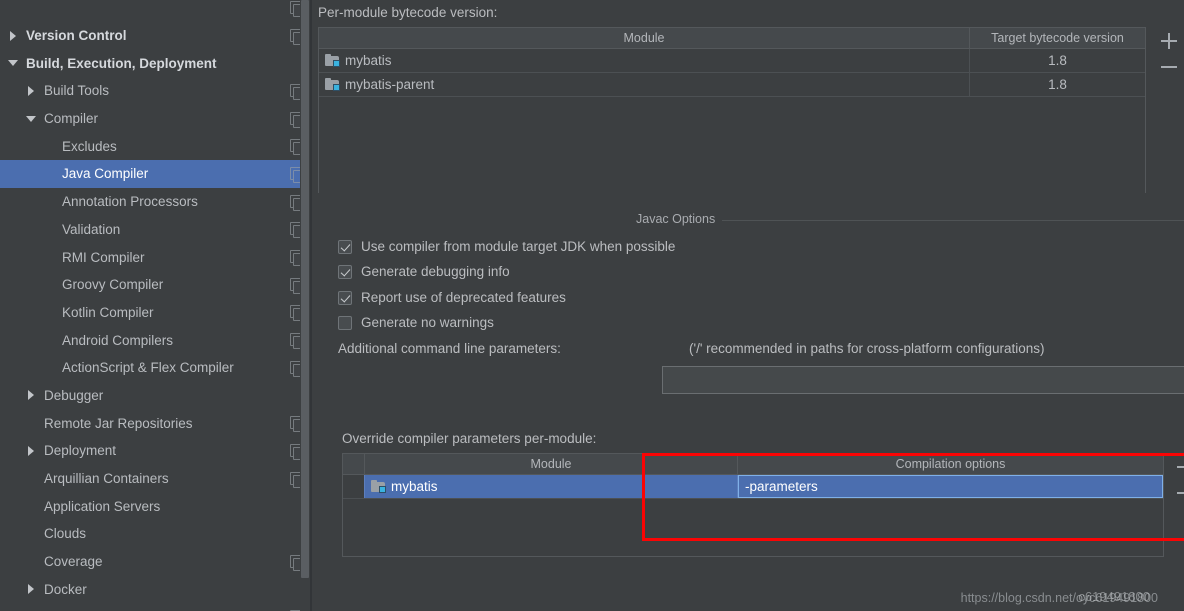  I want to click on sidebar-item-label: RMI Compiler, so click(103, 257).